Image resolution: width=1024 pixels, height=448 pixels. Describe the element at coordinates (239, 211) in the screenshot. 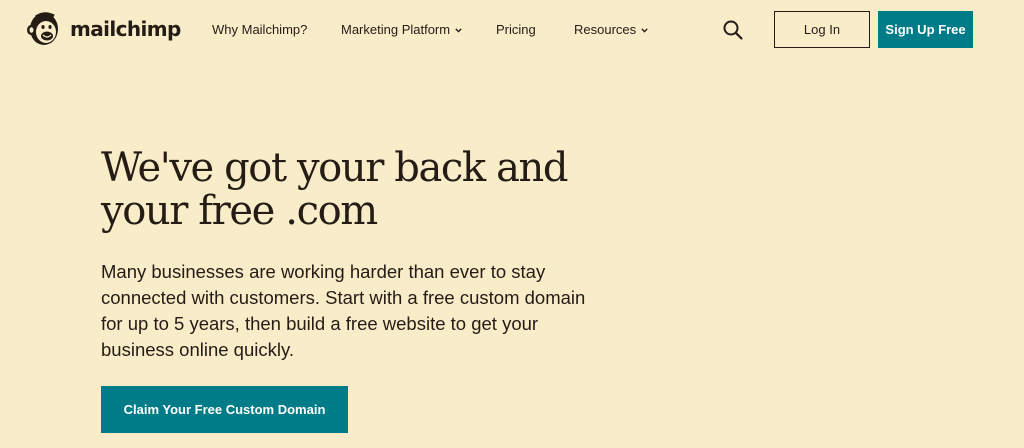

I see `hero-headline-line: your free .com` at that location.